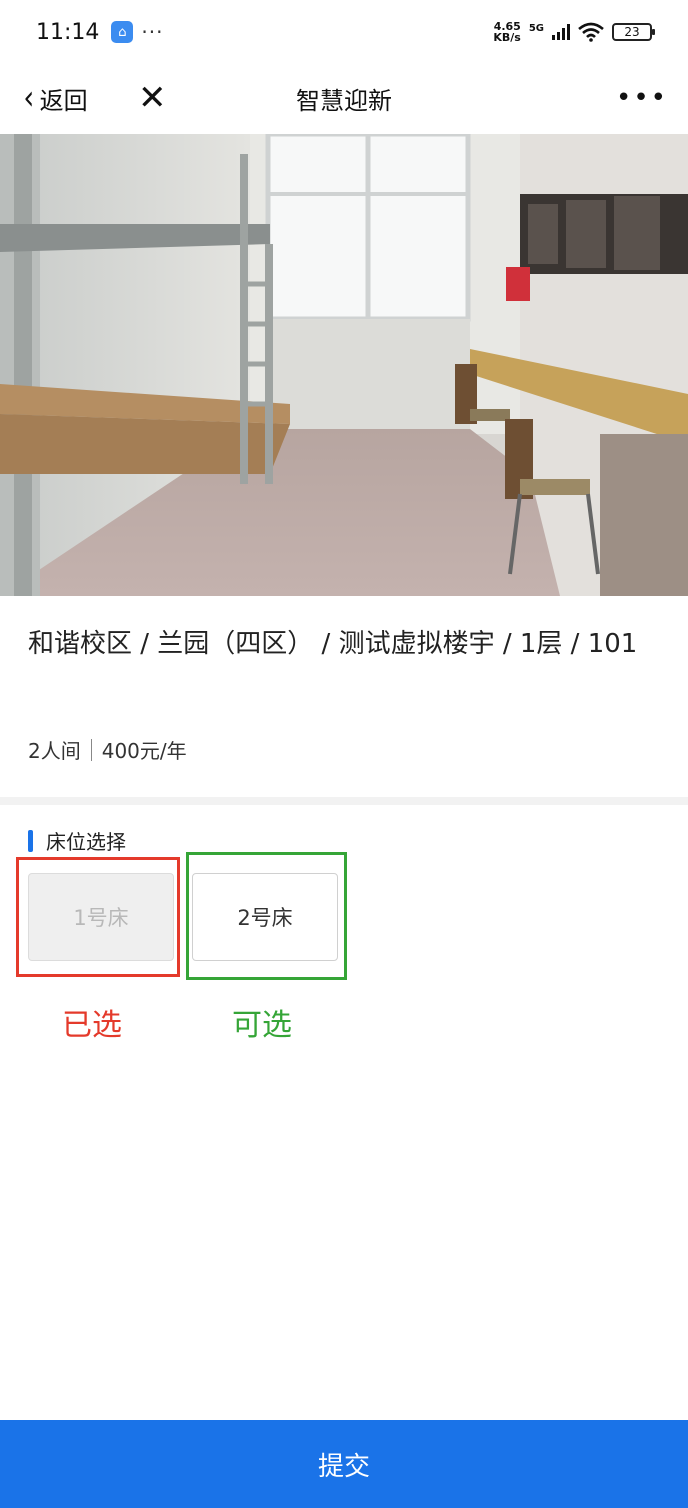  What do you see at coordinates (266, 916) in the screenshot?
I see `available-highlight-frame` at bounding box center [266, 916].